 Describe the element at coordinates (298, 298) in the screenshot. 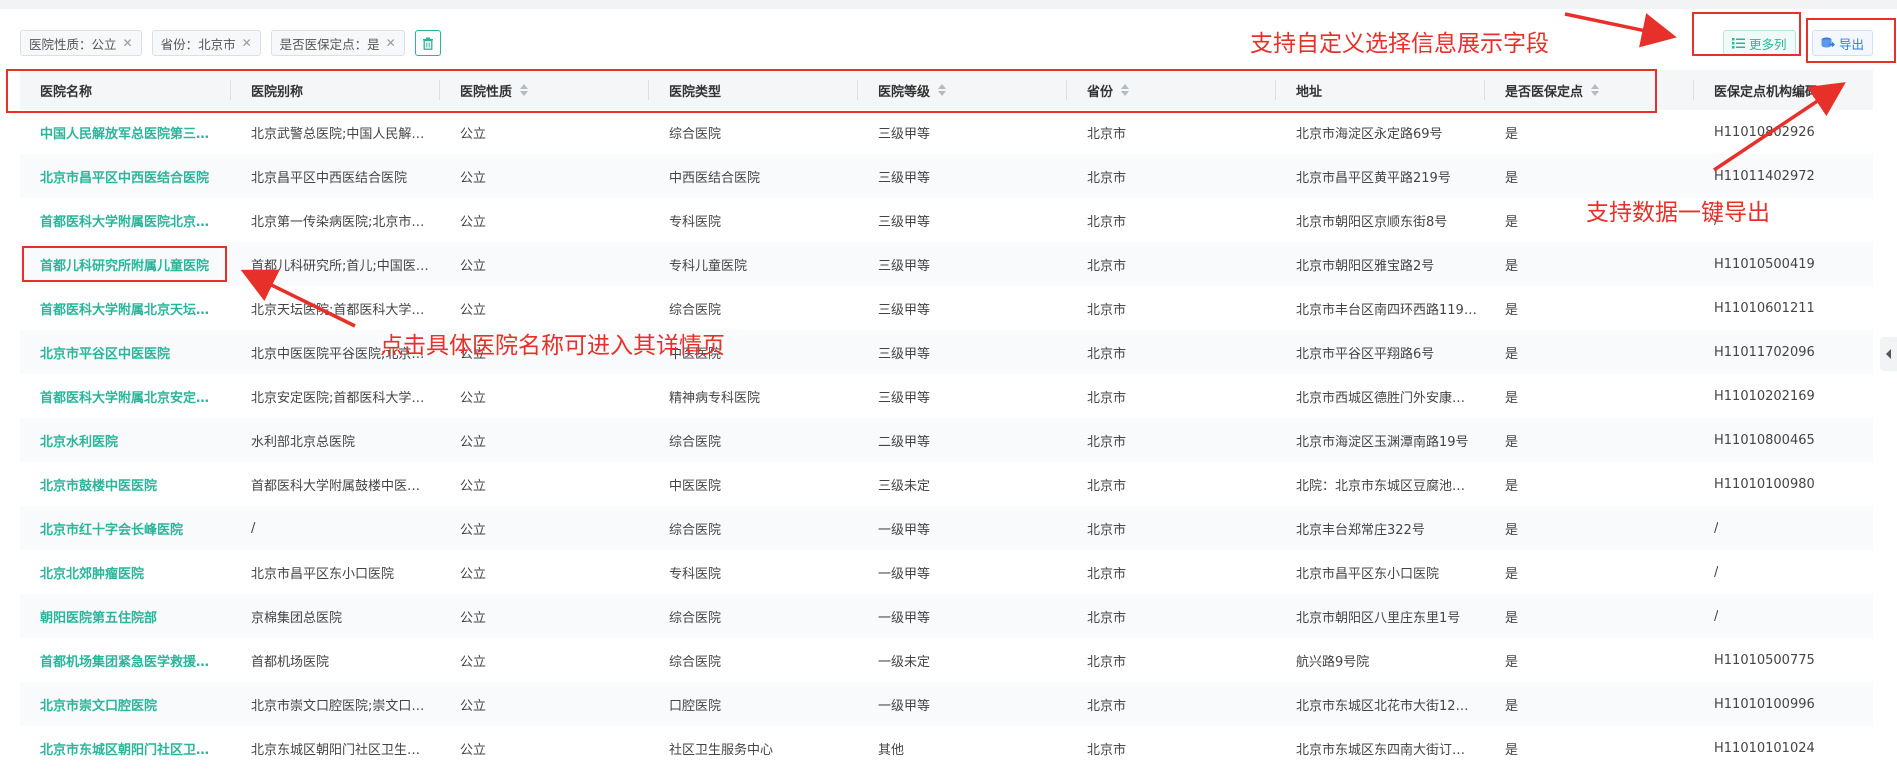

I see `arrow-to-hospital-name` at that location.